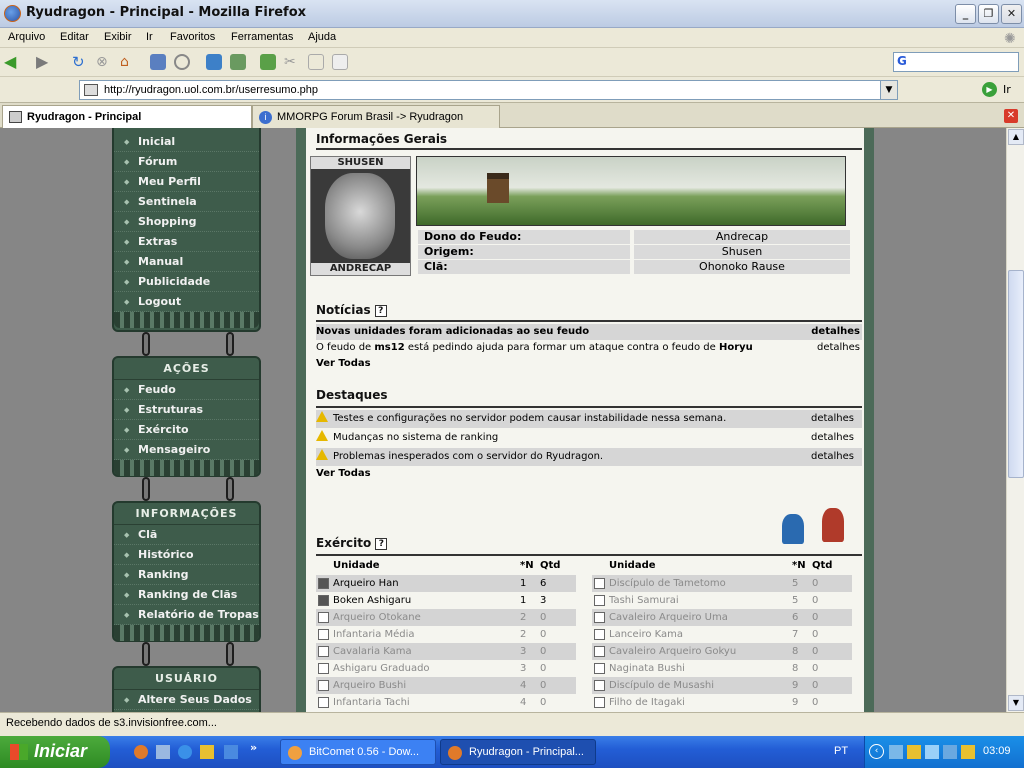  Describe the element at coordinates (186, 595) in the screenshot. I see `sidebar-item-ranking-clas: Ranking de Clãs` at that location.